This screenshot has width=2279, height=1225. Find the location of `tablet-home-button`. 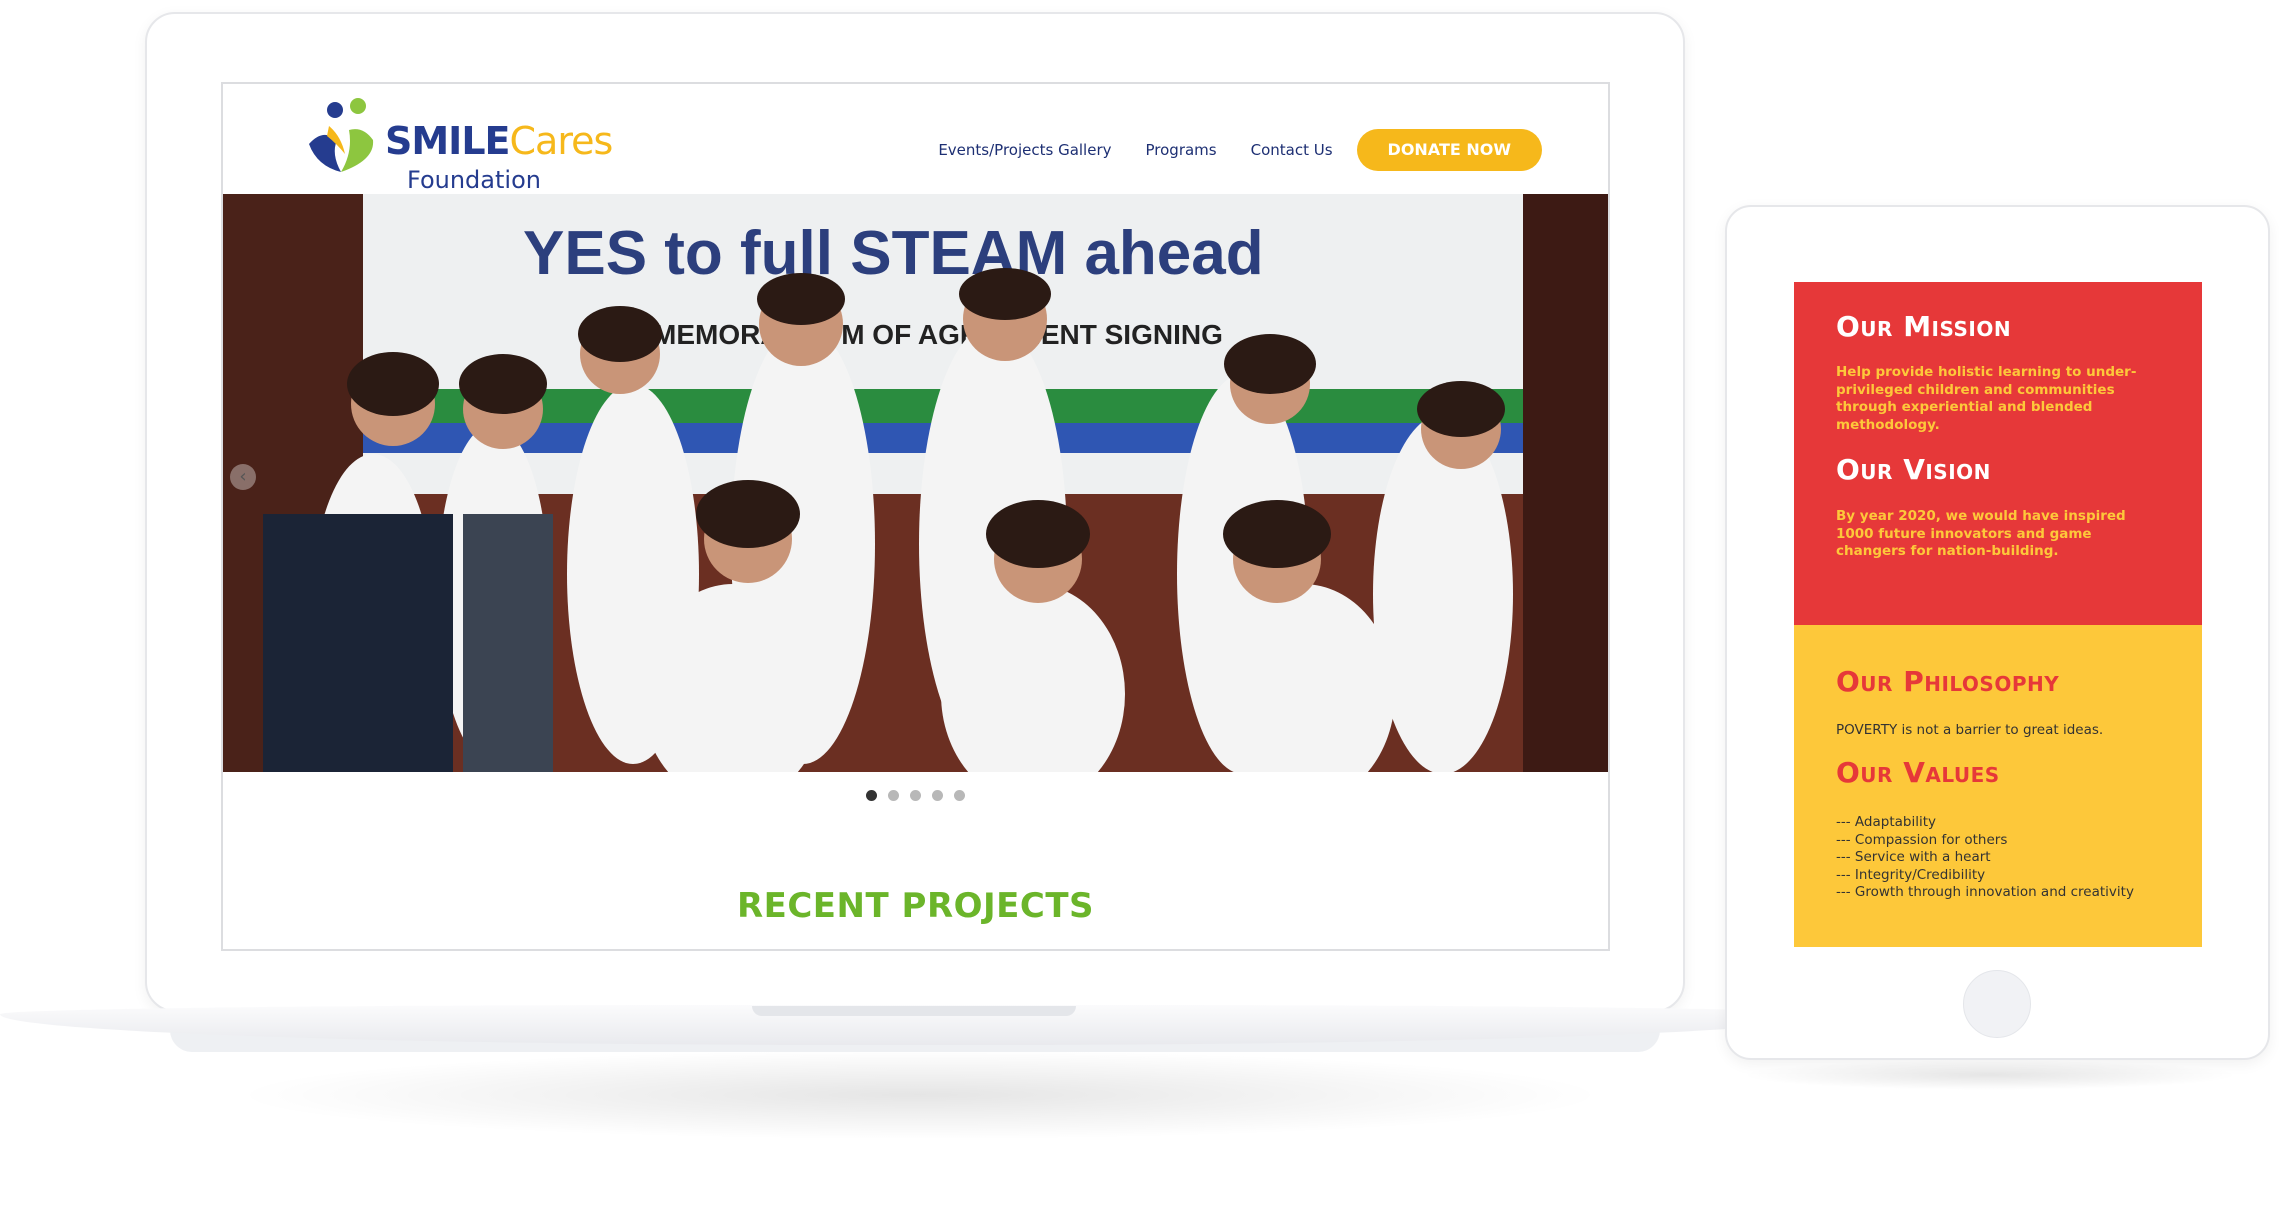

tablet-home-button is located at coordinates (1997, 1004).